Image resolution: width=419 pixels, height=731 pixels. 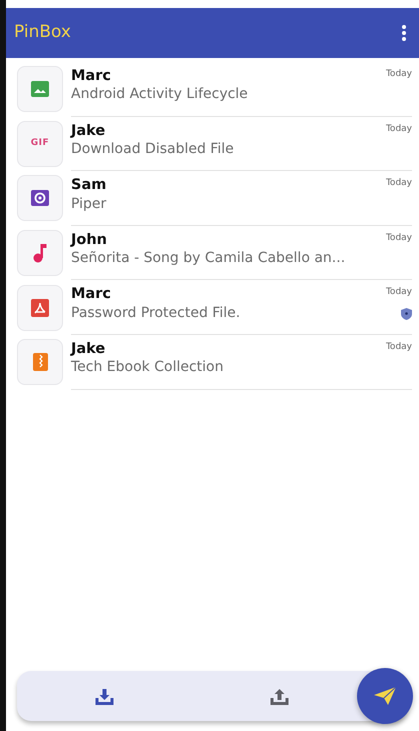 What do you see at coordinates (104, 697) in the screenshot?
I see `download-tray-icon` at bounding box center [104, 697].